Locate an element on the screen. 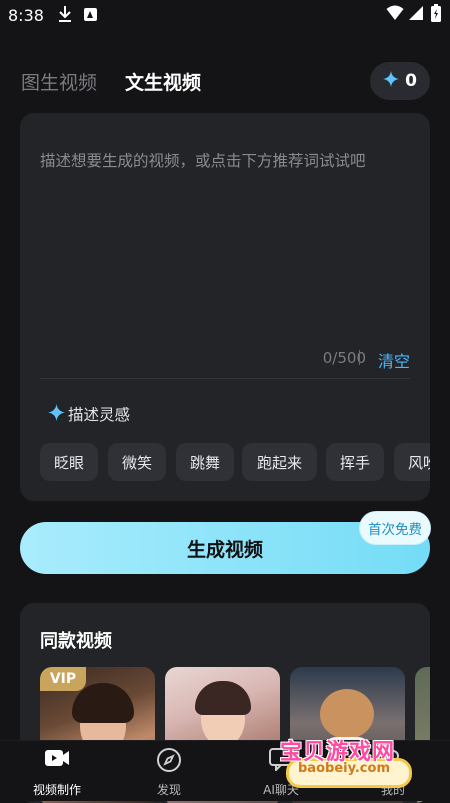  watermark-logo: 宝贝游戏网 baobeiy.com is located at coordinates (350, 764).